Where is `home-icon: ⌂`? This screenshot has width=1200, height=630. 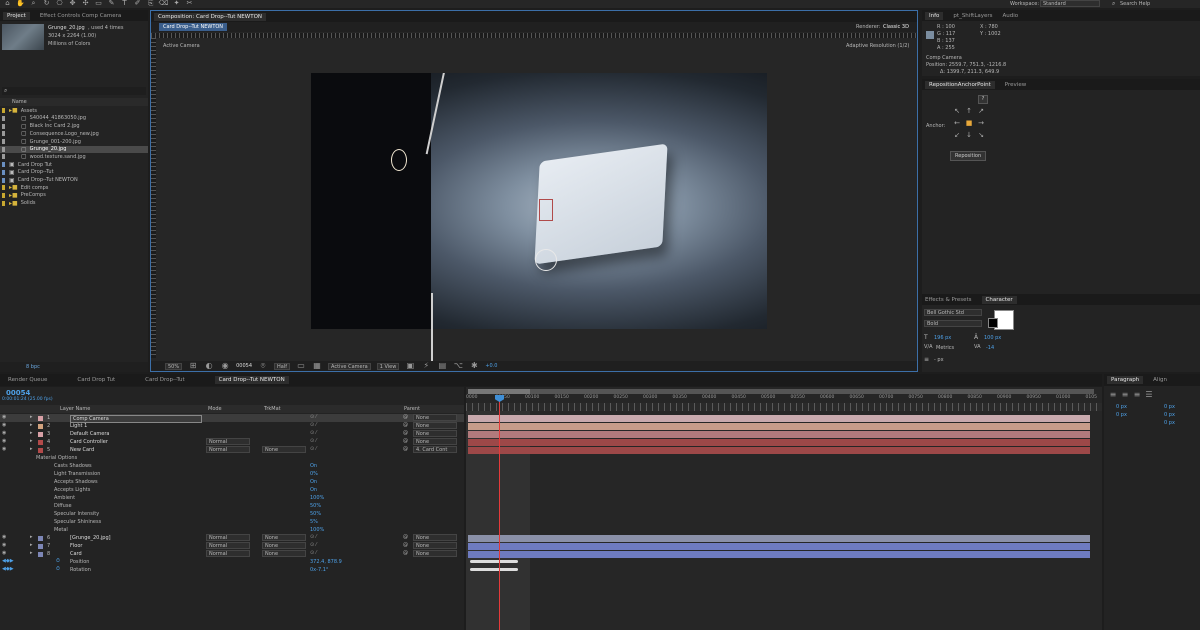
home-icon: ⌂ is located at coordinates (7, 4).